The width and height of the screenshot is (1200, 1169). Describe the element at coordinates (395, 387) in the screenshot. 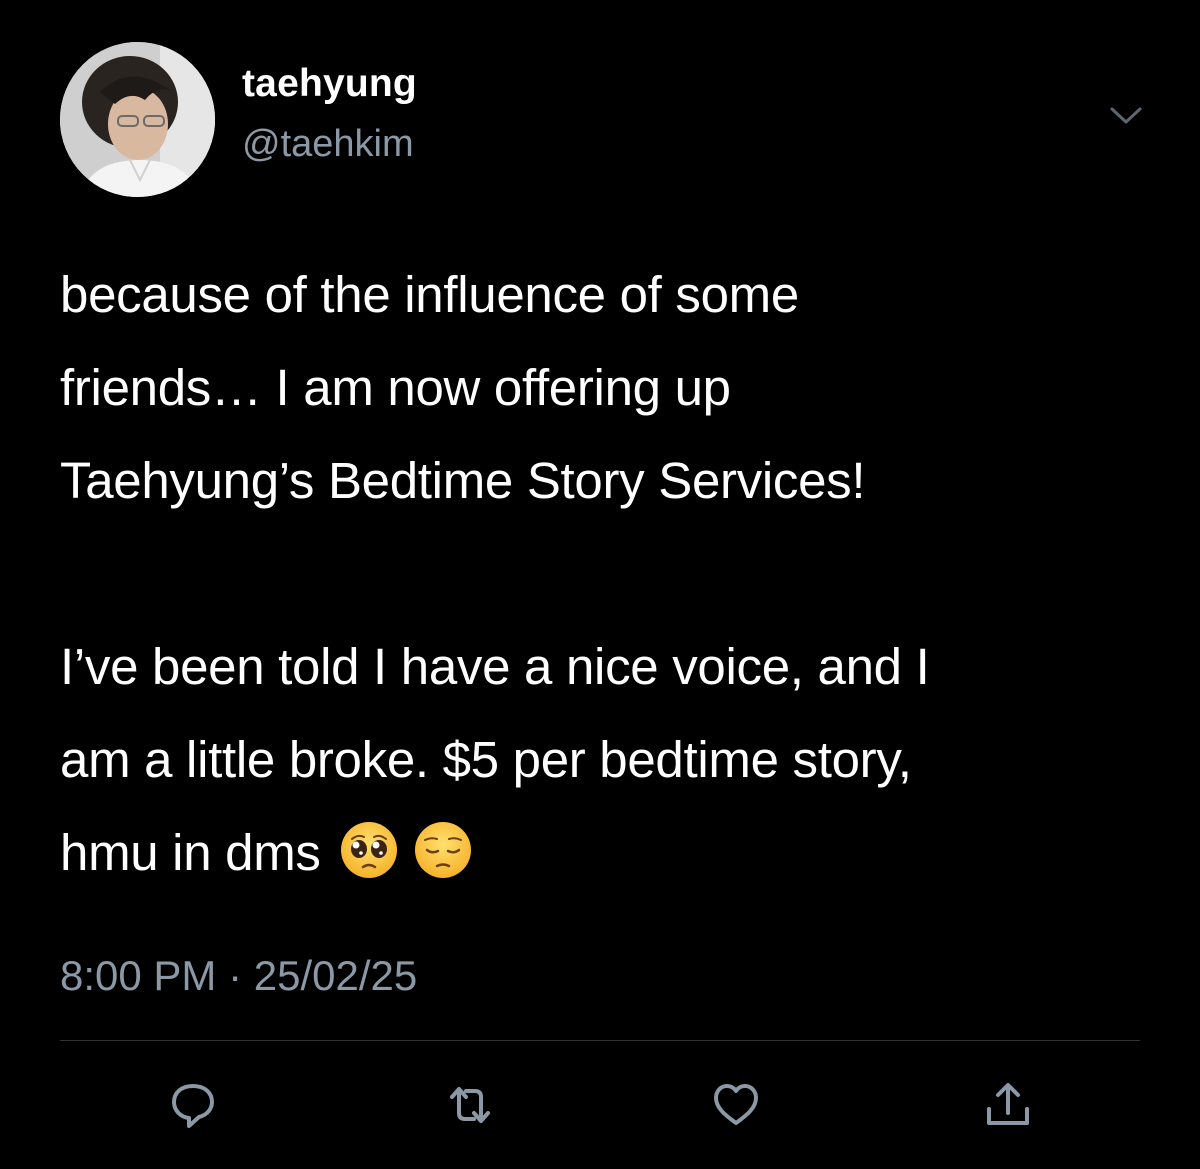

I see `tweet-text-line: friends… I am now offering up` at that location.